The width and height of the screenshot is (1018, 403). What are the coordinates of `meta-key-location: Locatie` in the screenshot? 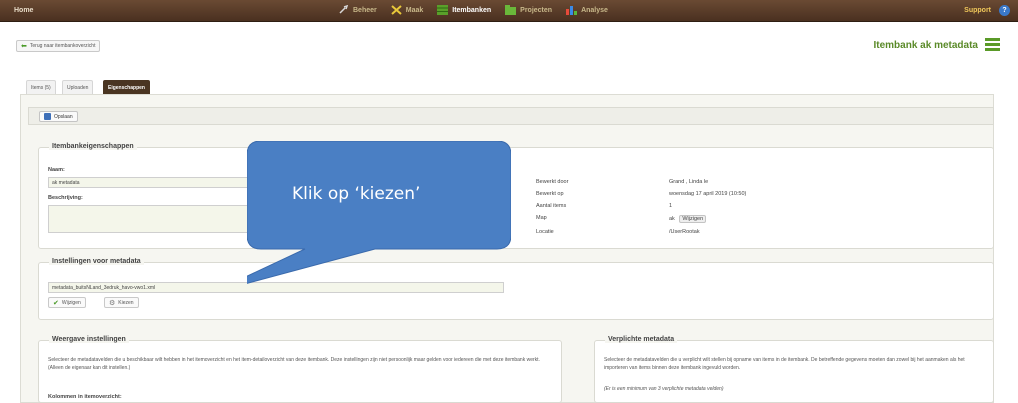 It's located at (545, 232).